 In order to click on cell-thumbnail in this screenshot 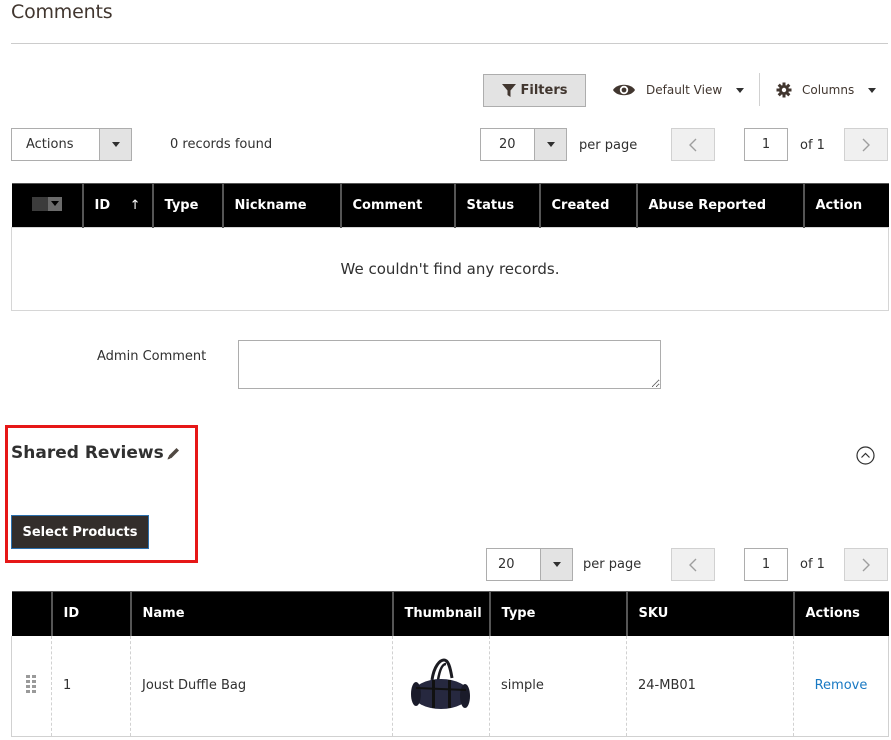, I will do `click(441, 686)`.